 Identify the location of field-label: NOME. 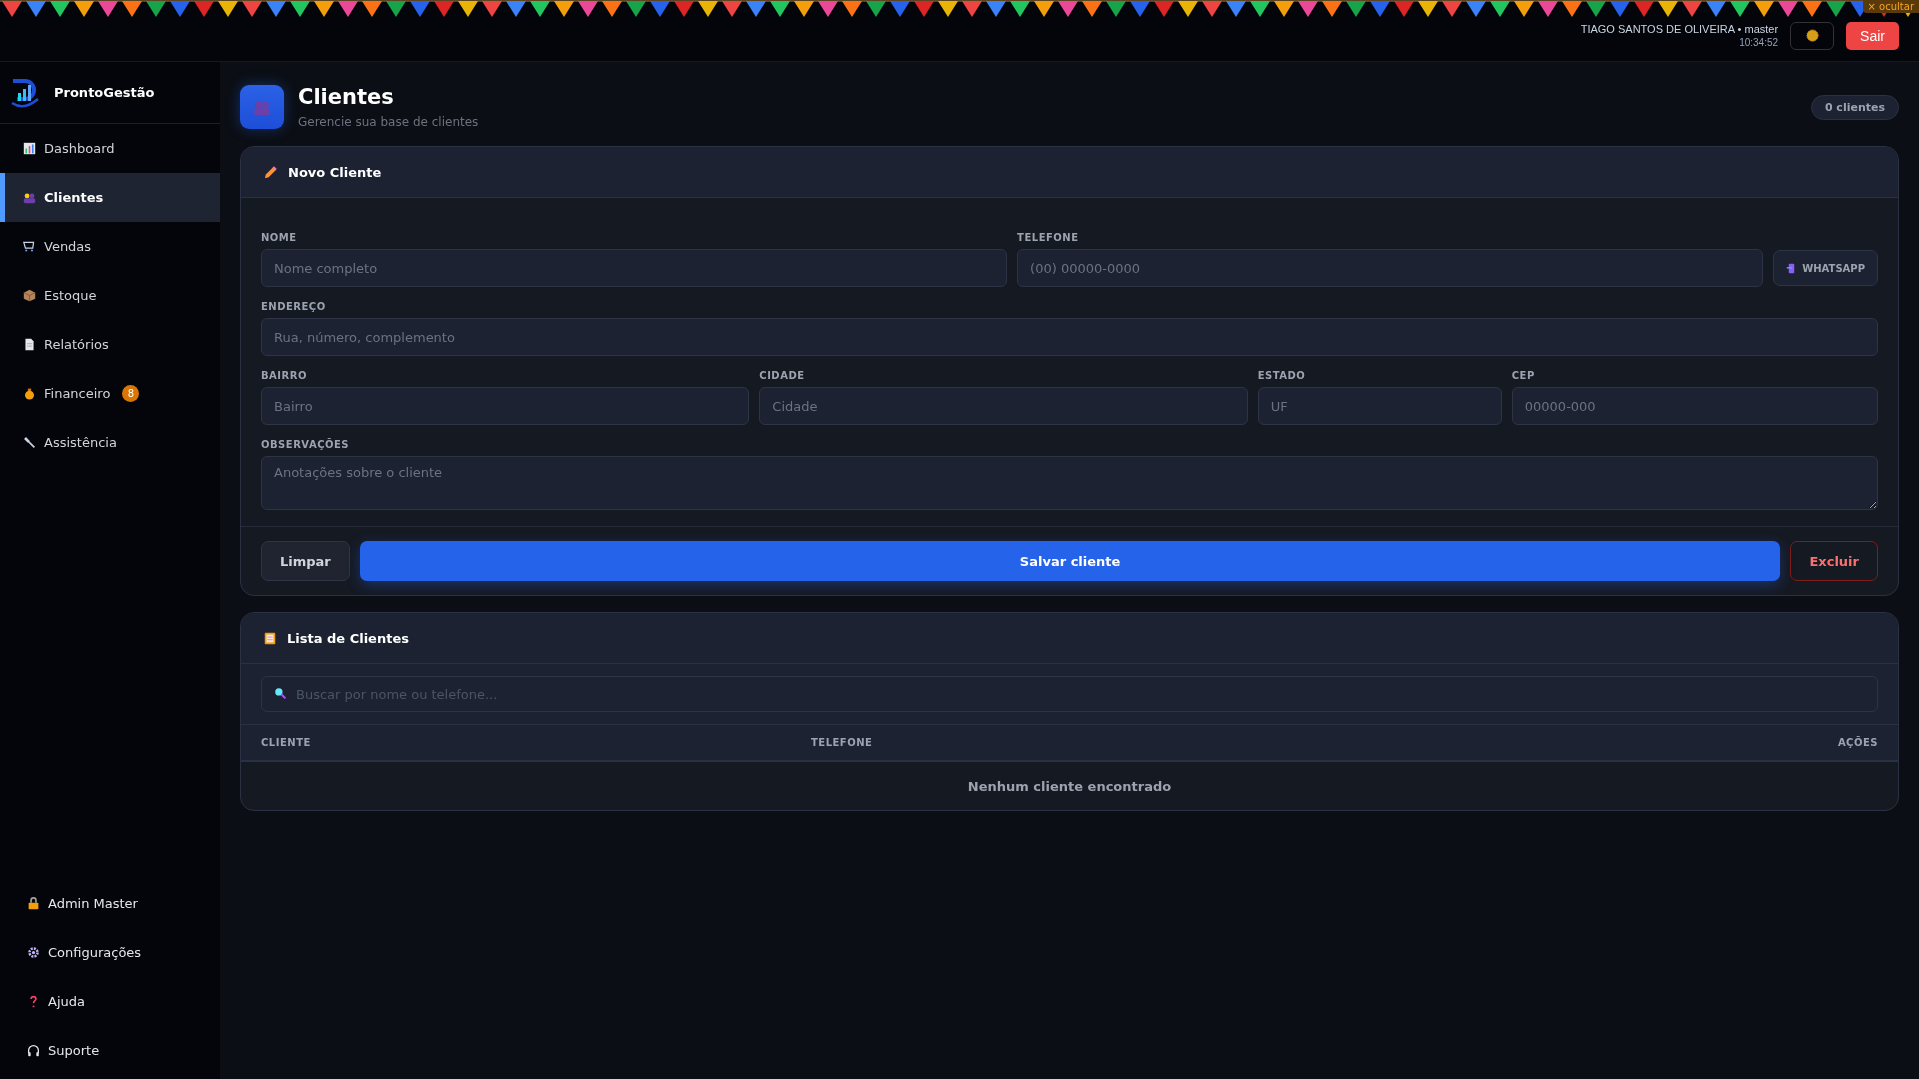
(279, 237).